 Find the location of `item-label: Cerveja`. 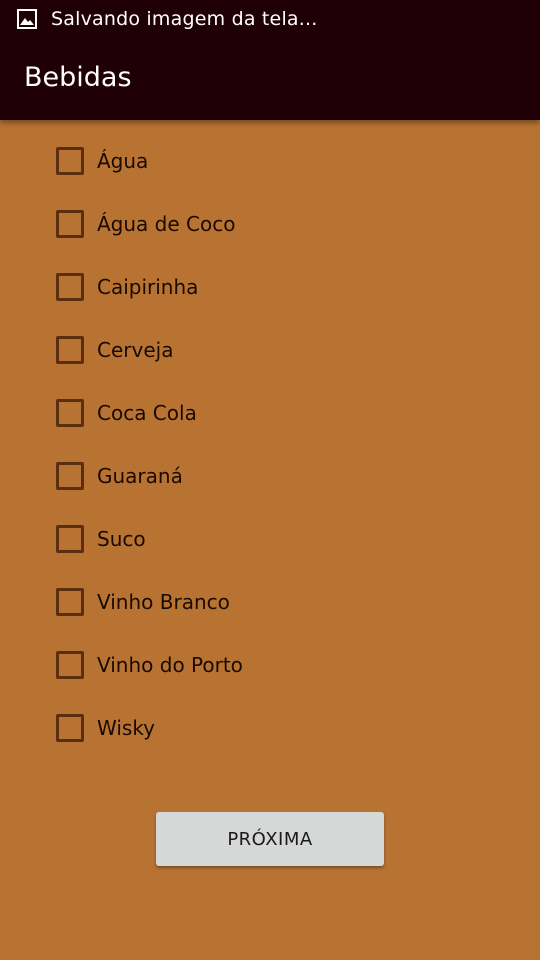

item-label: Cerveja is located at coordinates (135, 350).